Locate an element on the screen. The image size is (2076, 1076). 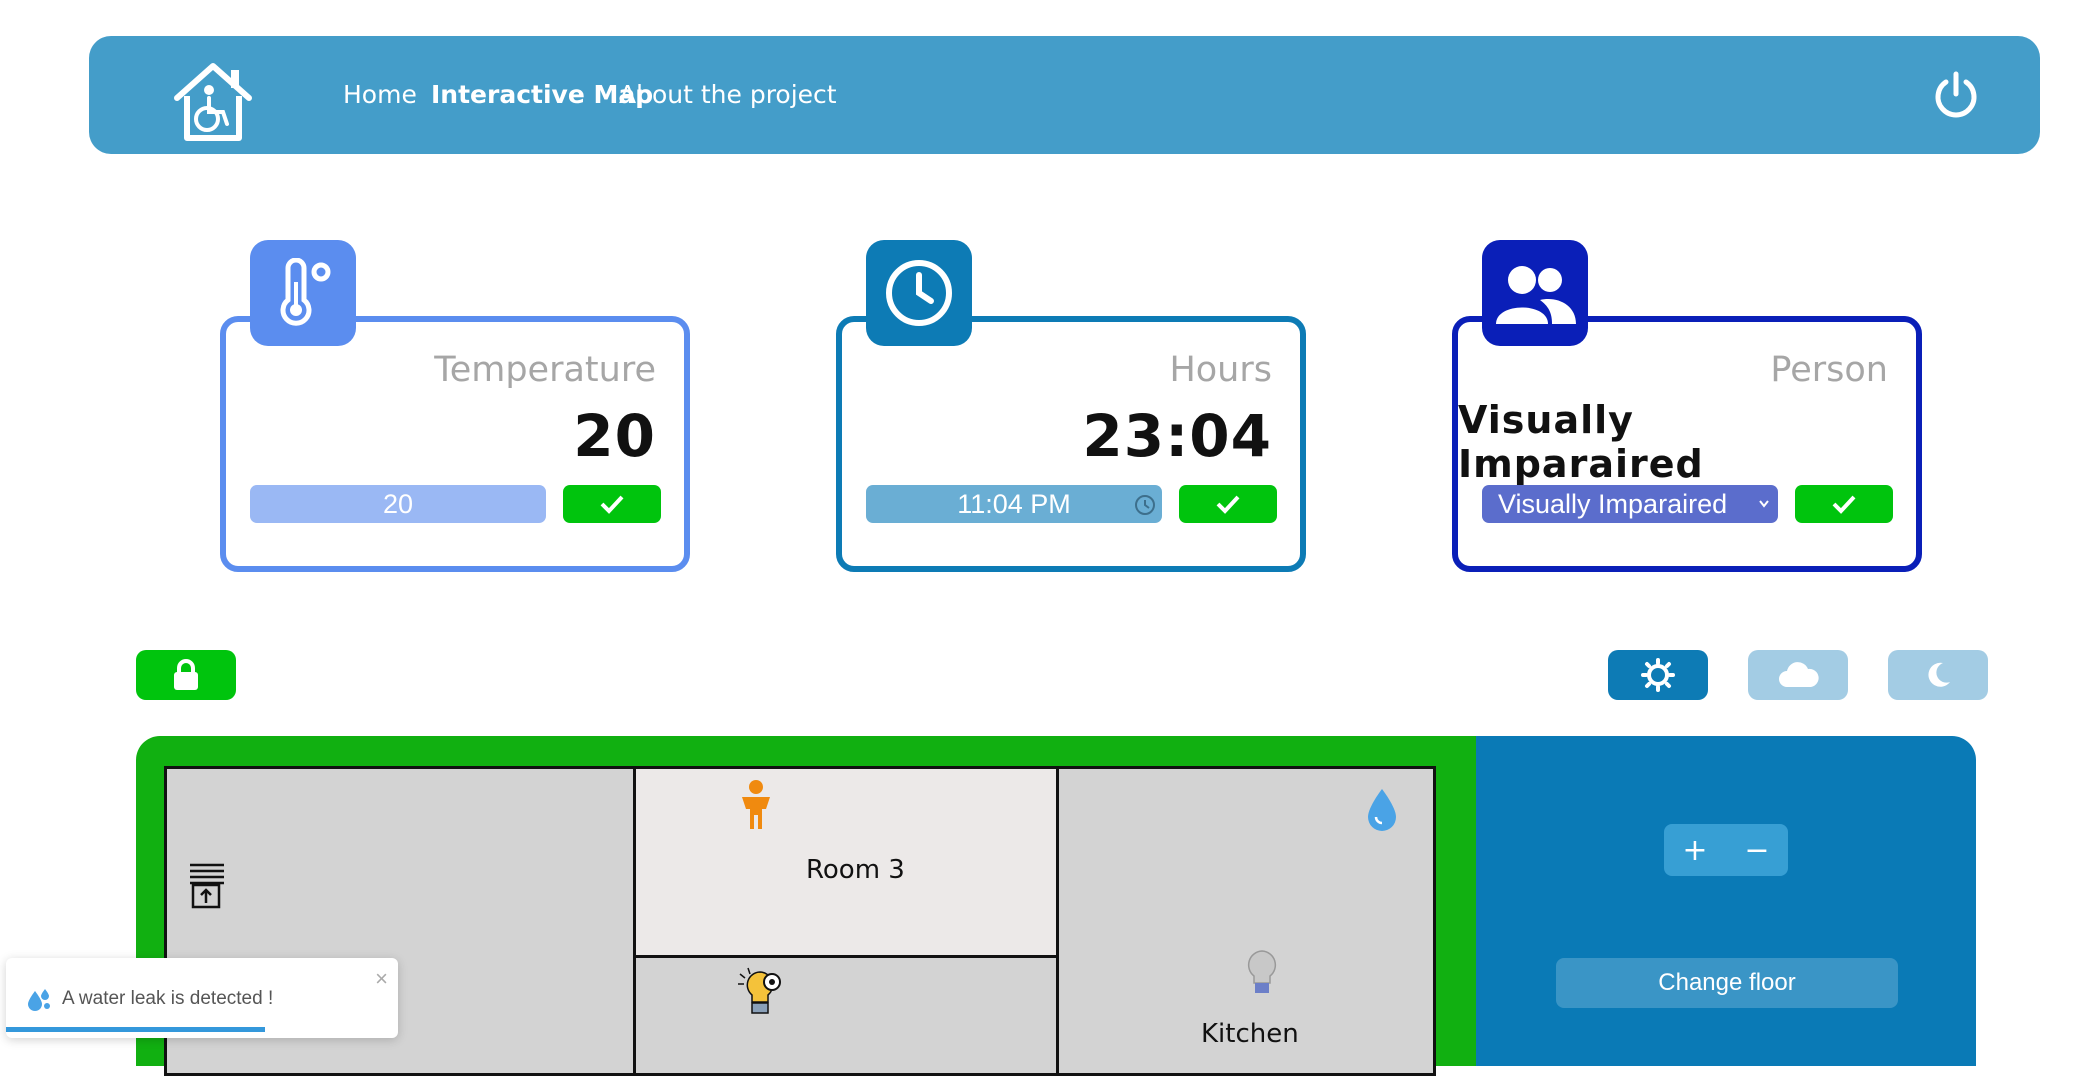
person-value: Visually Imparaired is located at coordinates (1581, 442).